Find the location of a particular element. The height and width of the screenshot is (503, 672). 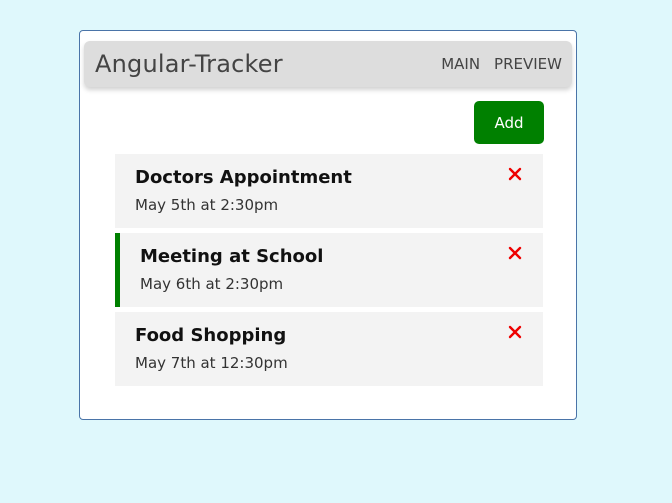

app-title: Angular-Tracker is located at coordinates (189, 64).